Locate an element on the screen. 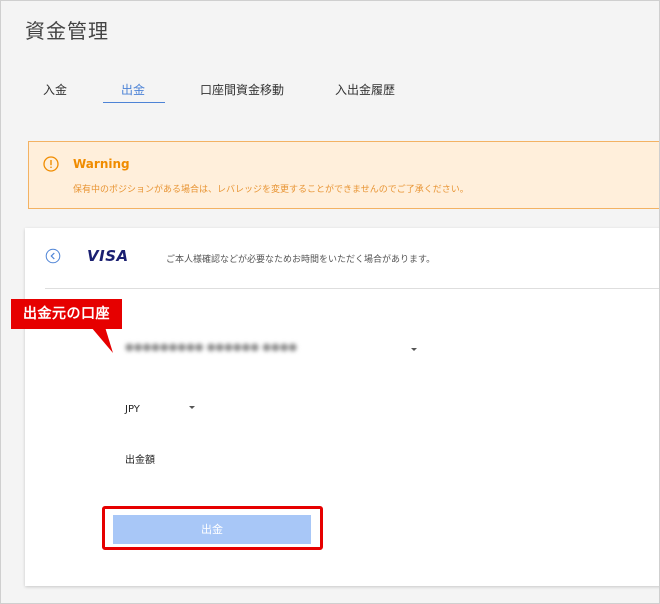  tab-history: 入出金履歴 is located at coordinates (365, 92).